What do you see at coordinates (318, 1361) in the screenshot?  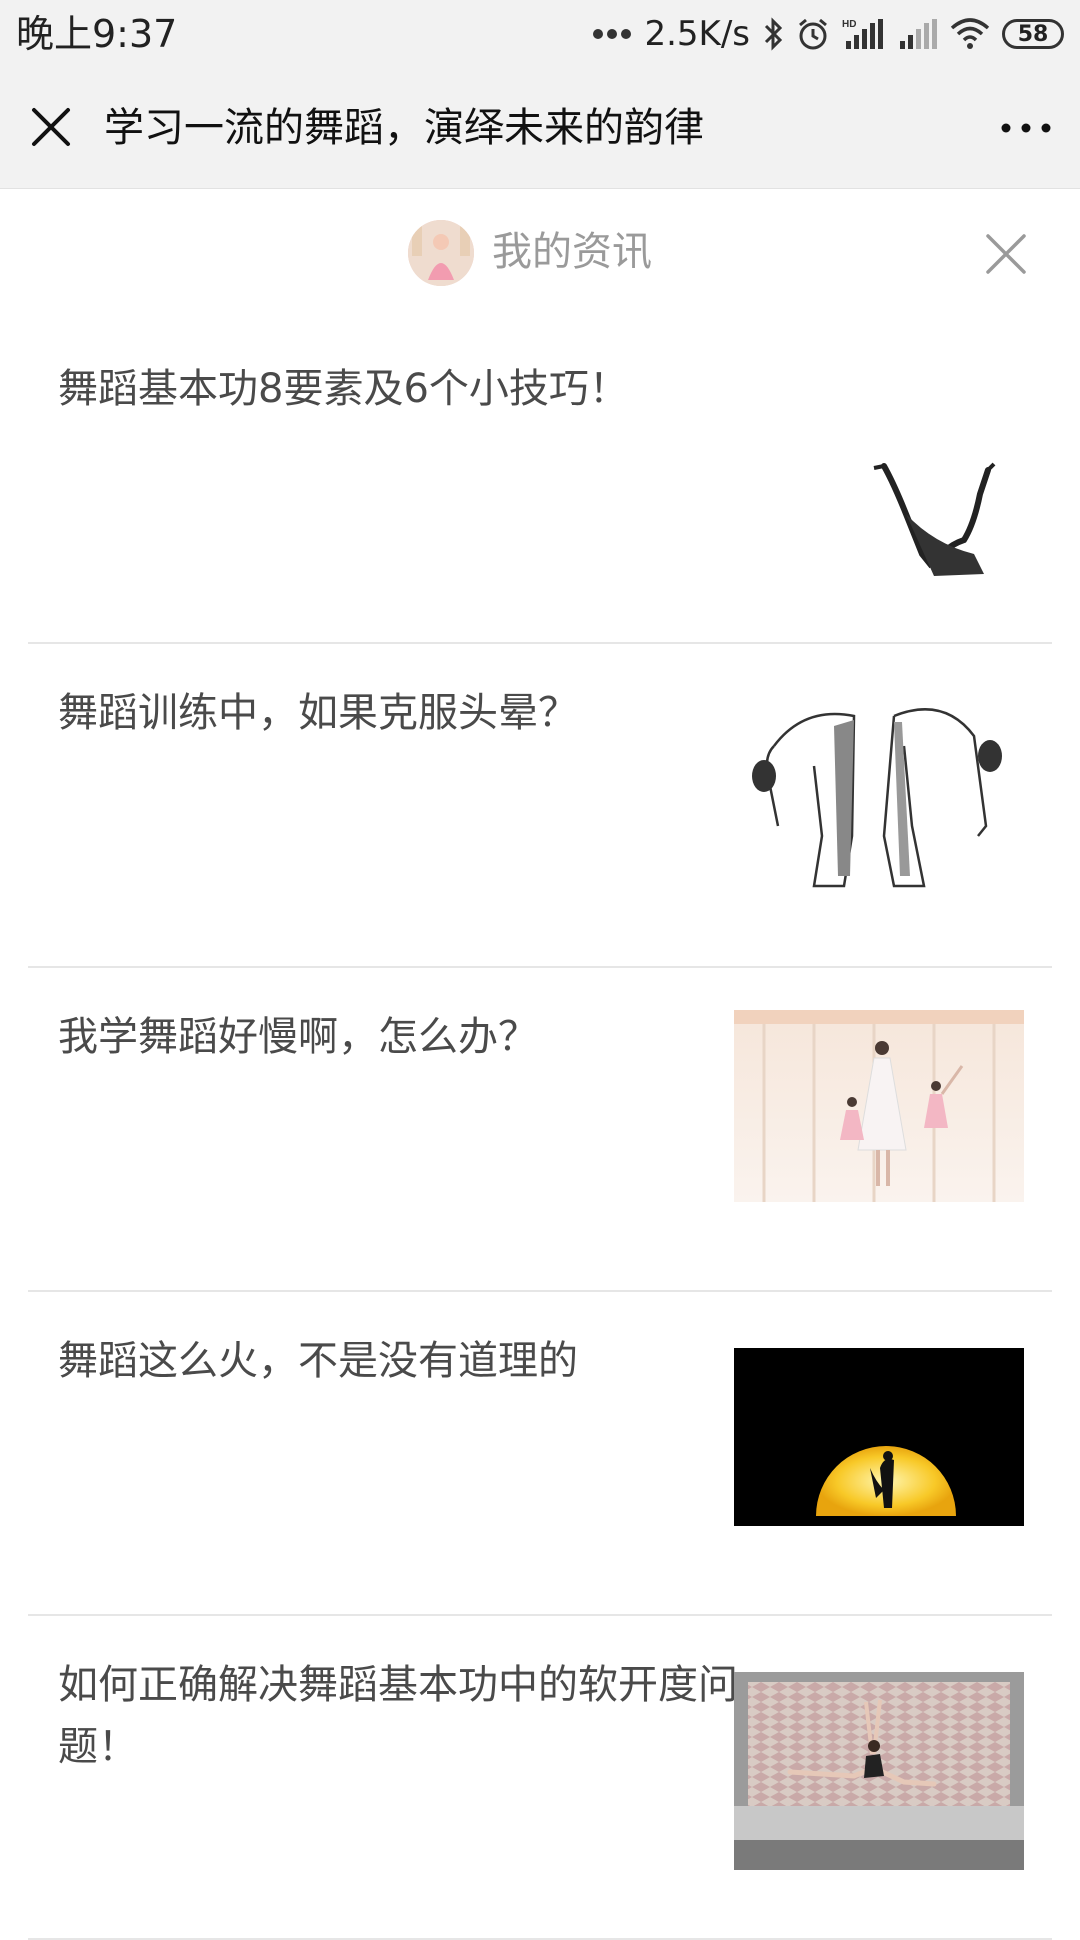 I see `news-title: 舞蹈这么火，不是没有道理的` at bounding box center [318, 1361].